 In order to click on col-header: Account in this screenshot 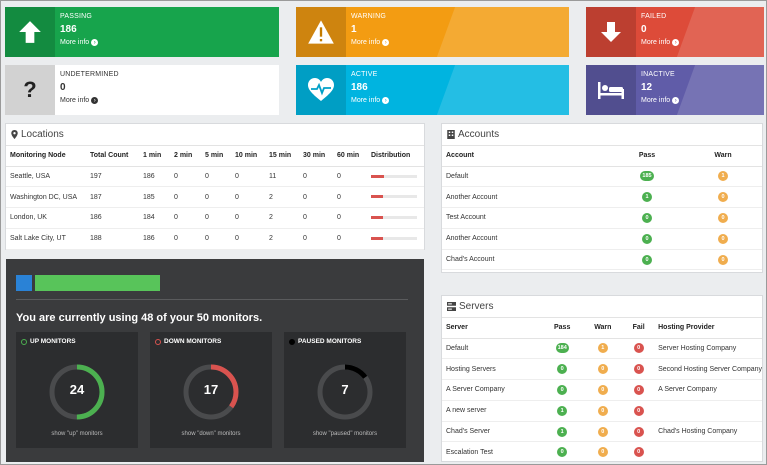, I will do `click(526, 156)`.